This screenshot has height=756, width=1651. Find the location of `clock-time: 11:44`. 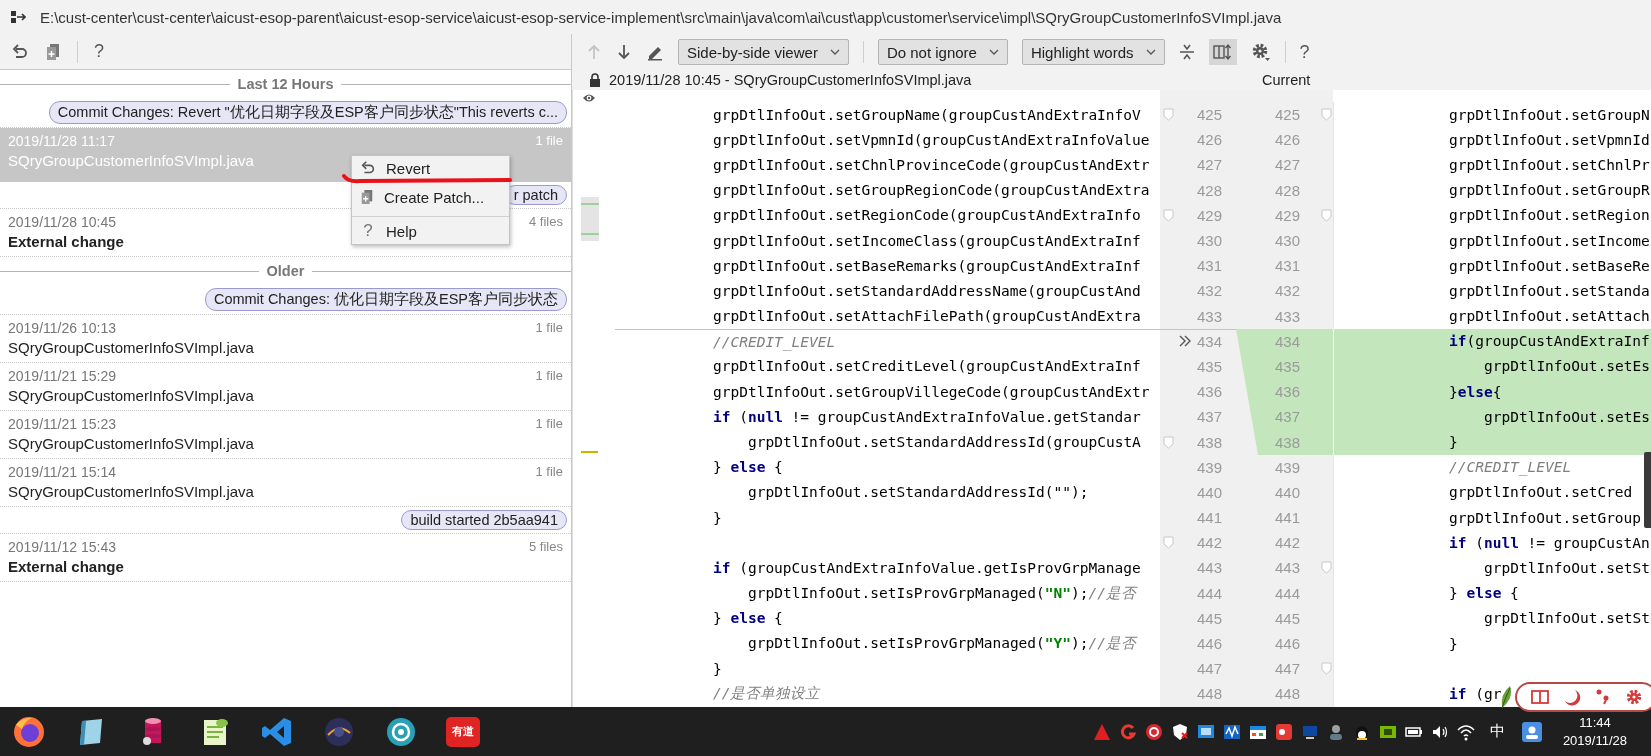

clock-time: 11:44 is located at coordinates (1595, 722).